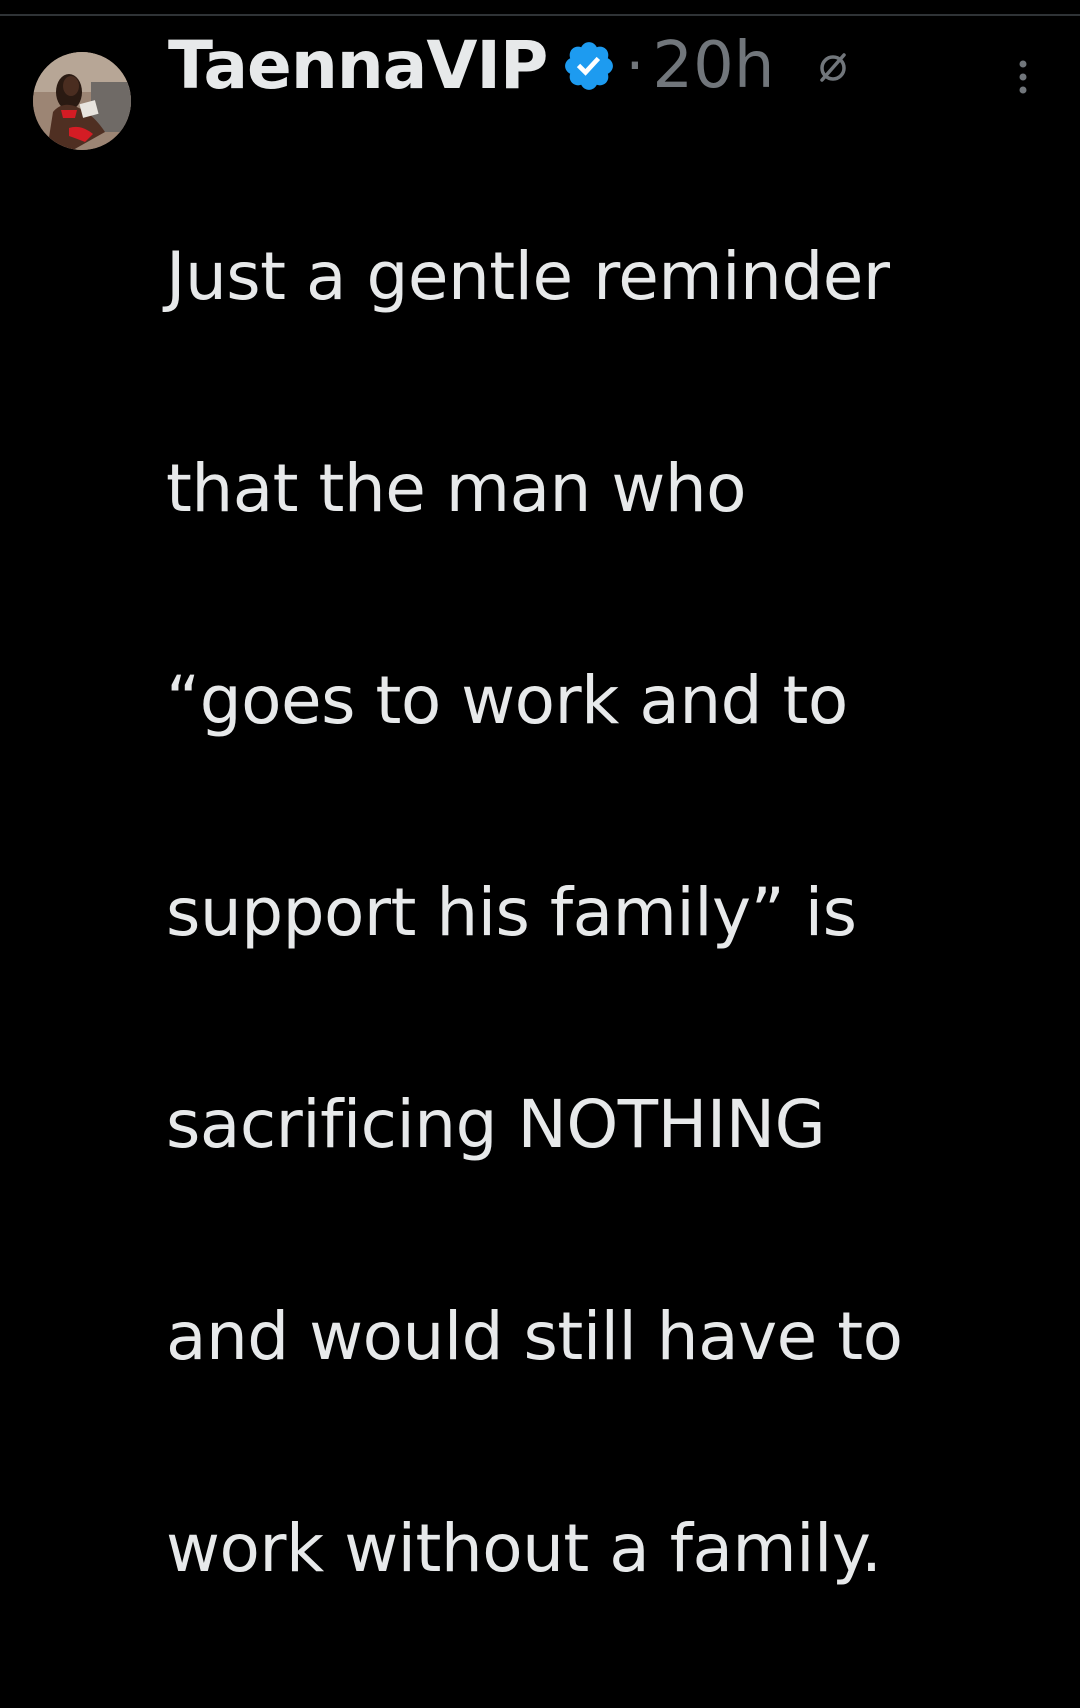 The height and width of the screenshot is (1708, 1080). I want to click on tweet-header: TaennaVIP · 20h, so click(510, 66).